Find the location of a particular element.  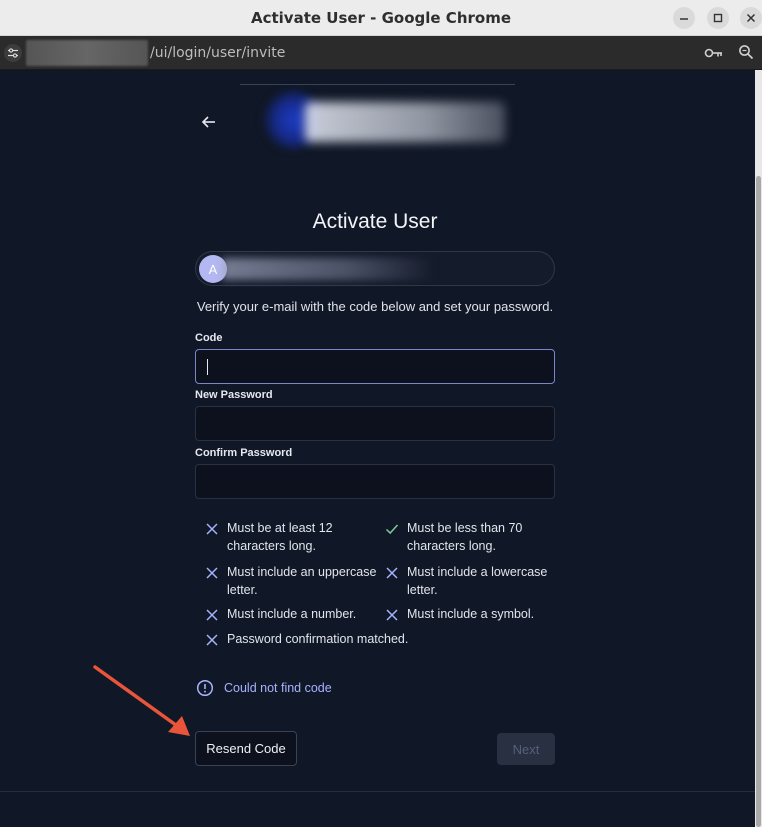

page-title: Activate User is located at coordinates (375, 221).